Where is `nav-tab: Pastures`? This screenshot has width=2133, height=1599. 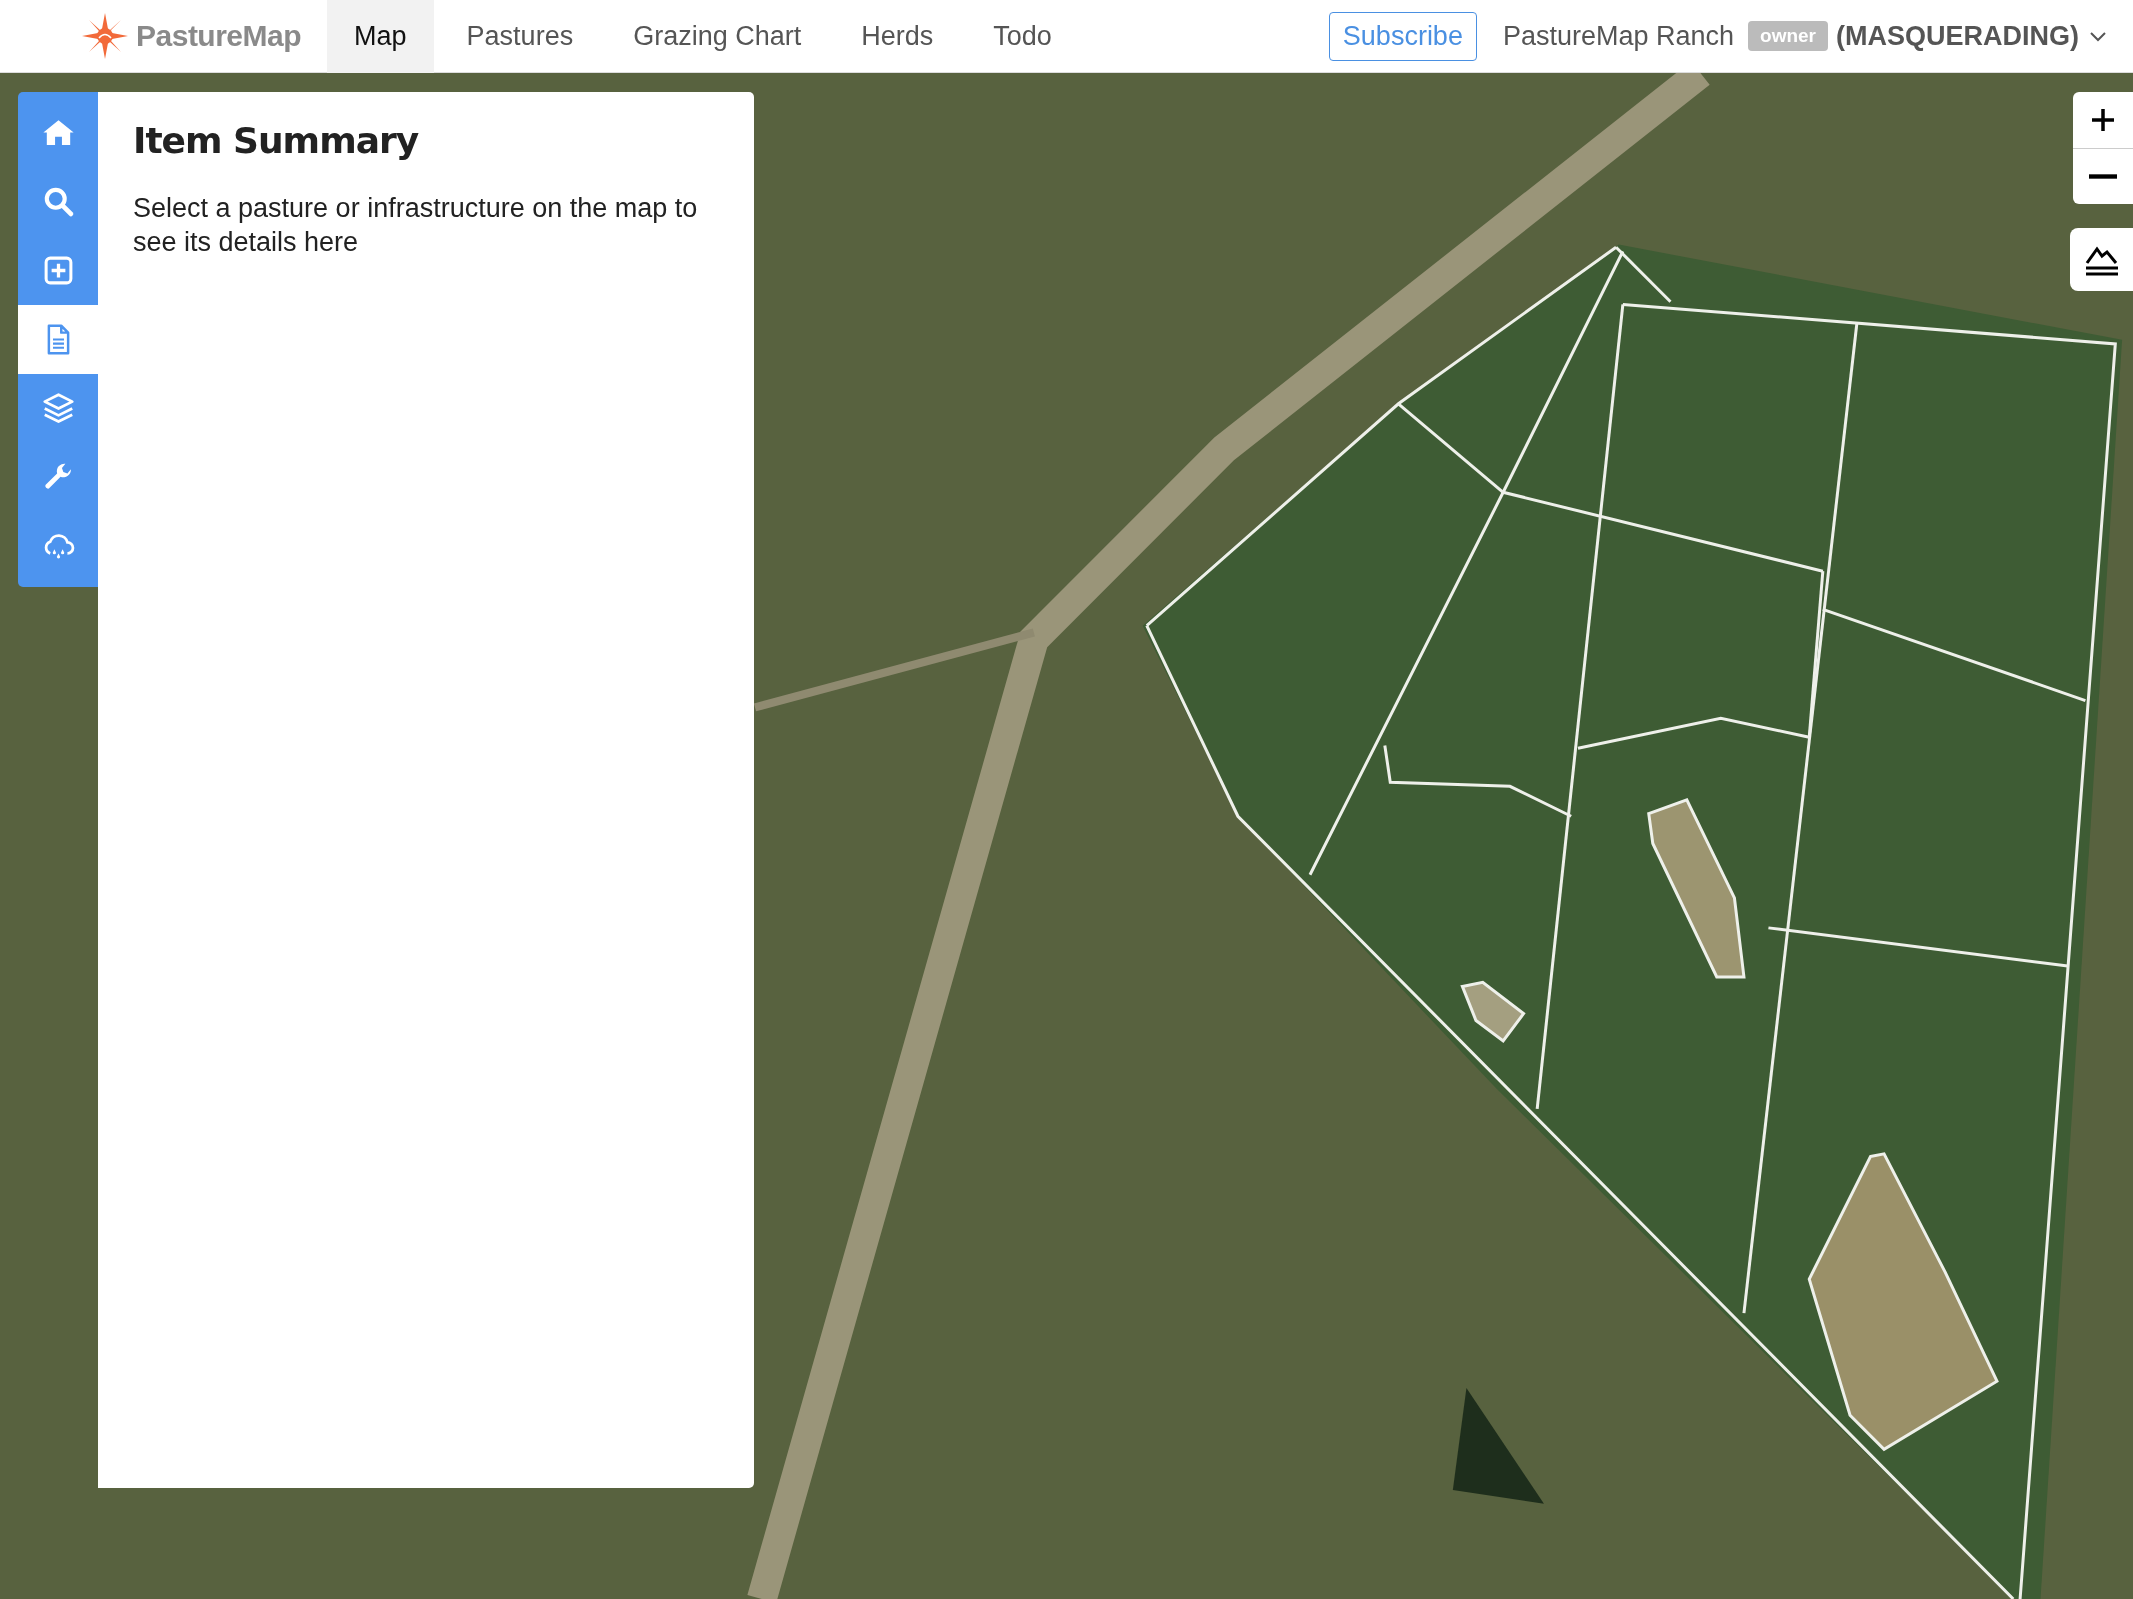
nav-tab: Pastures is located at coordinates (520, 36).